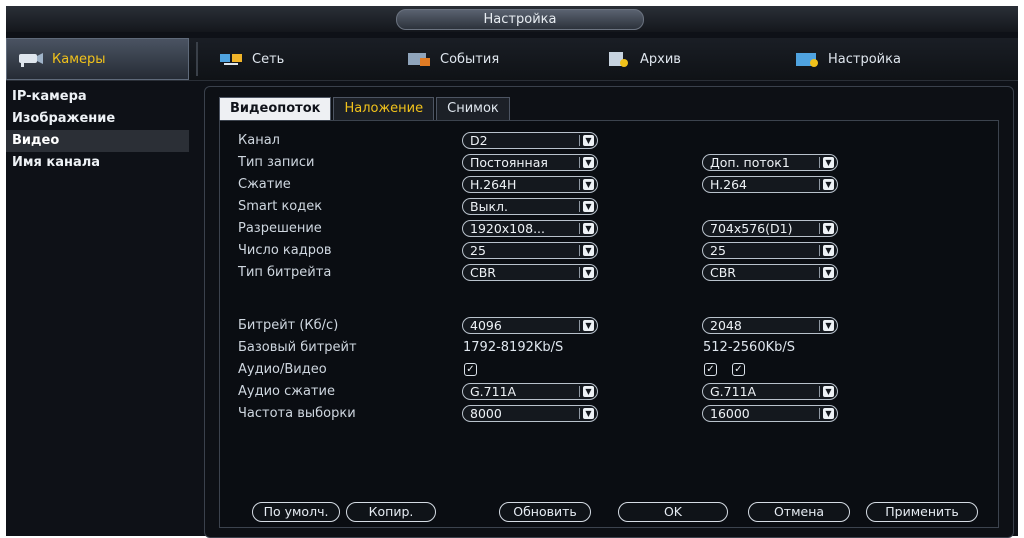  What do you see at coordinates (79, 59) in the screenshot?
I see `nav-cameras-label: Камеры` at bounding box center [79, 59].